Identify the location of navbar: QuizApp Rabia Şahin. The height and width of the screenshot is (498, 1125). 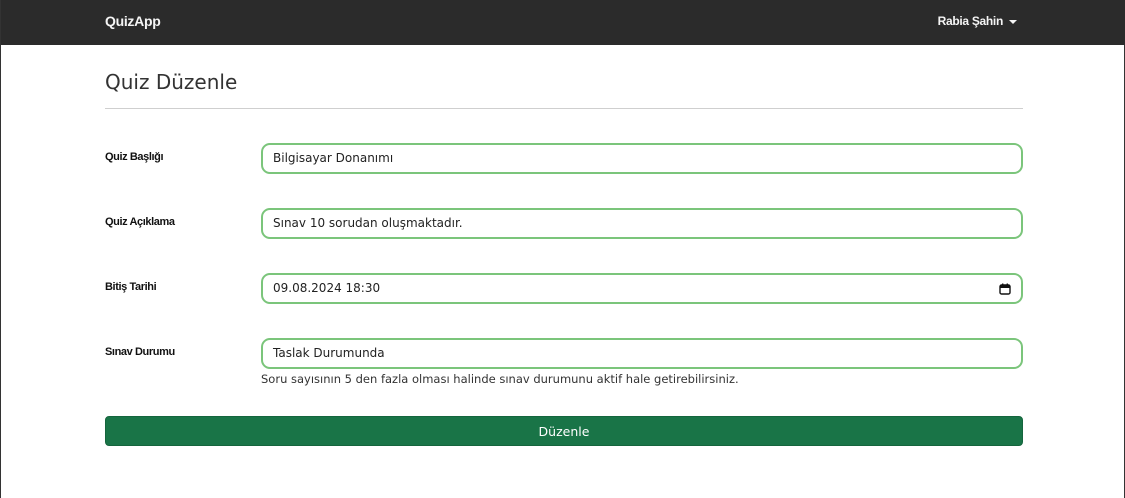
(563, 22).